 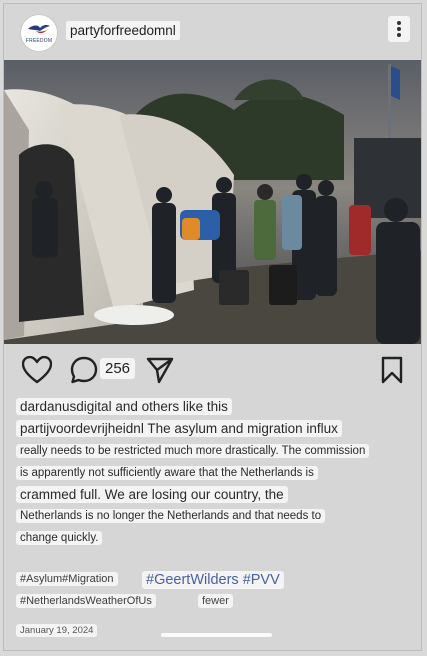 I want to click on kebab-icon, so click(x=399, y=29).